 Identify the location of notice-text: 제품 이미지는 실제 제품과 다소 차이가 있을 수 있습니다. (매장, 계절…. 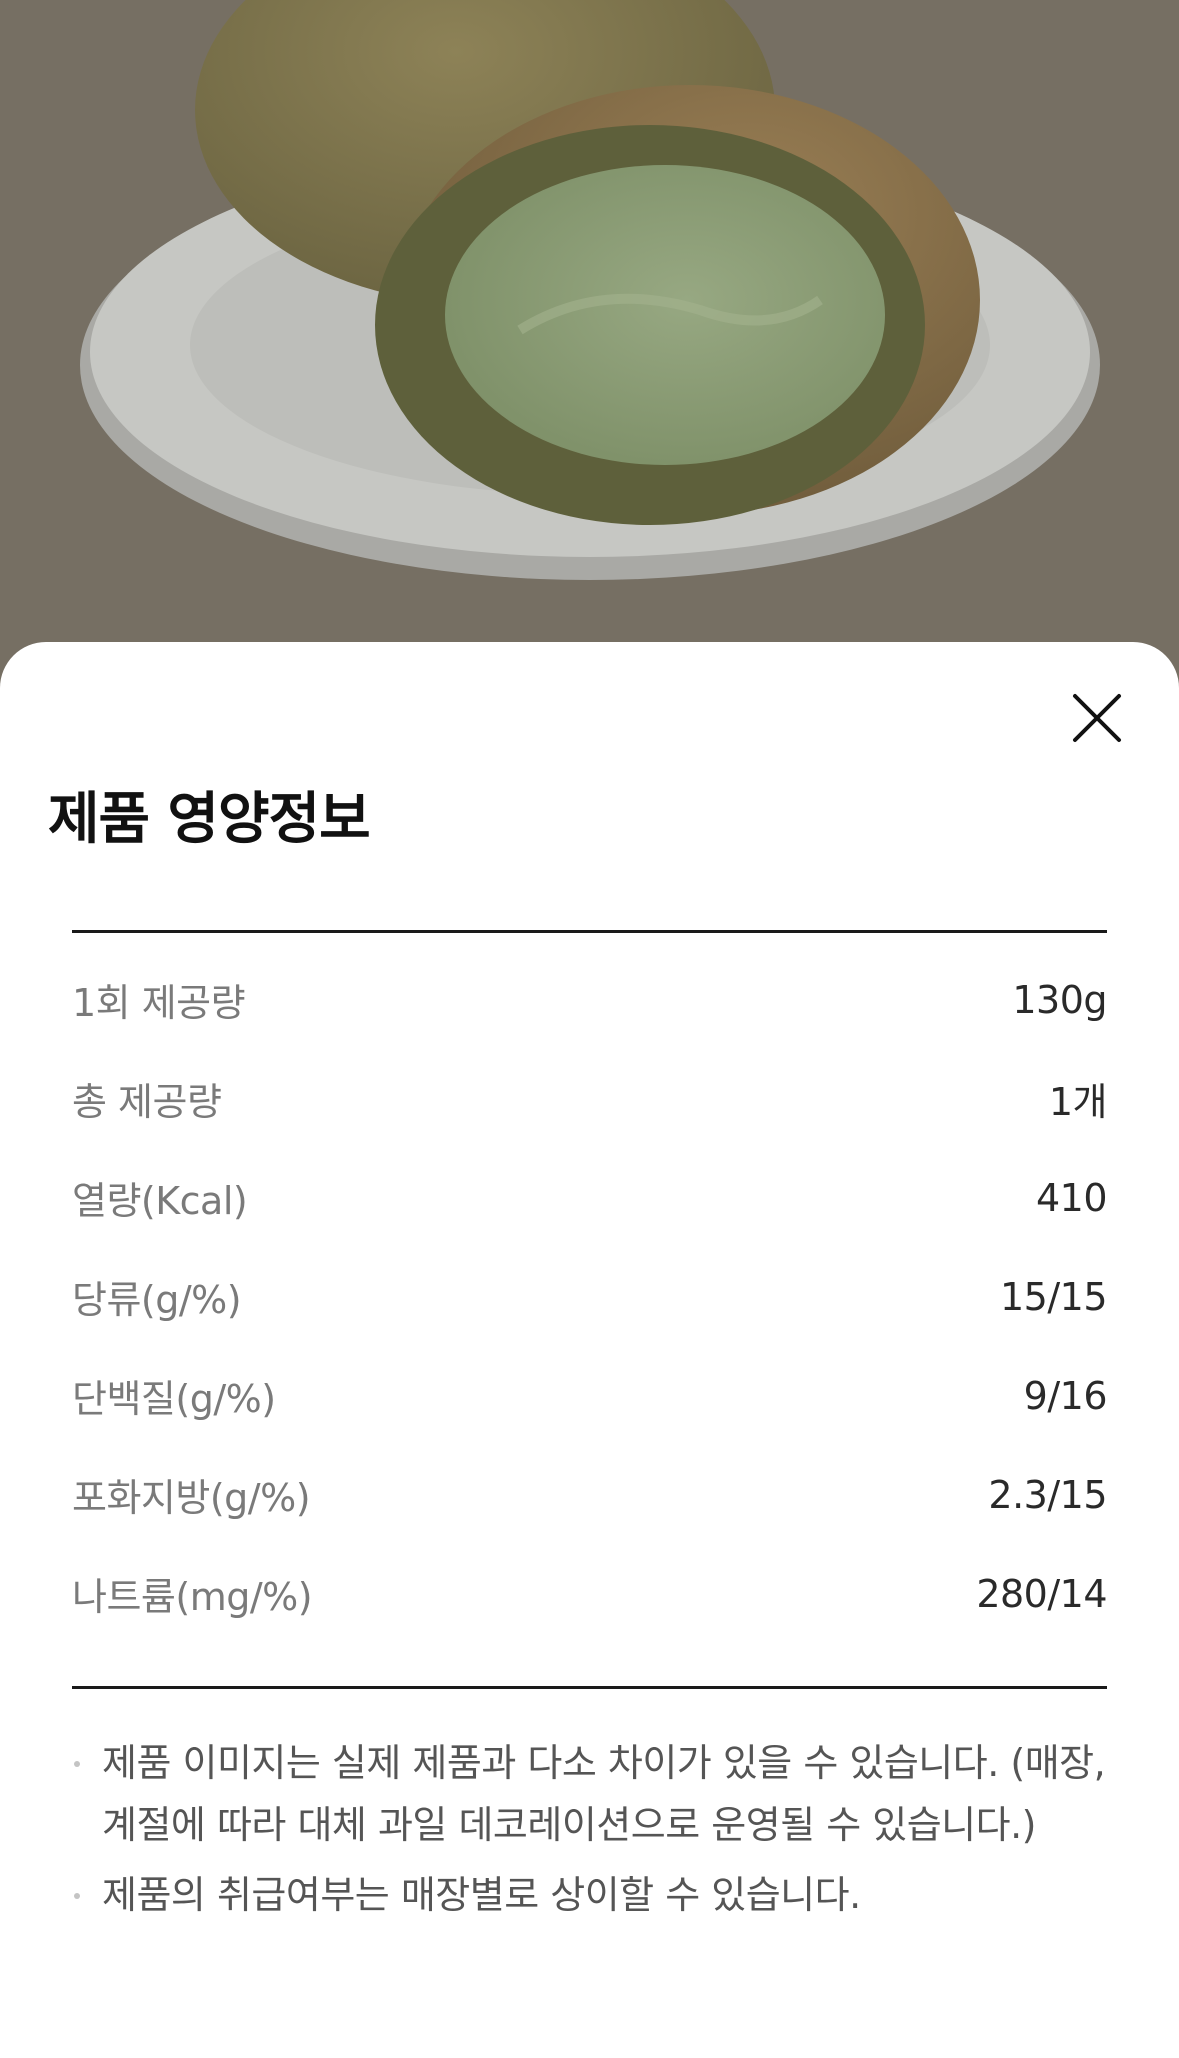
(604, 1794).